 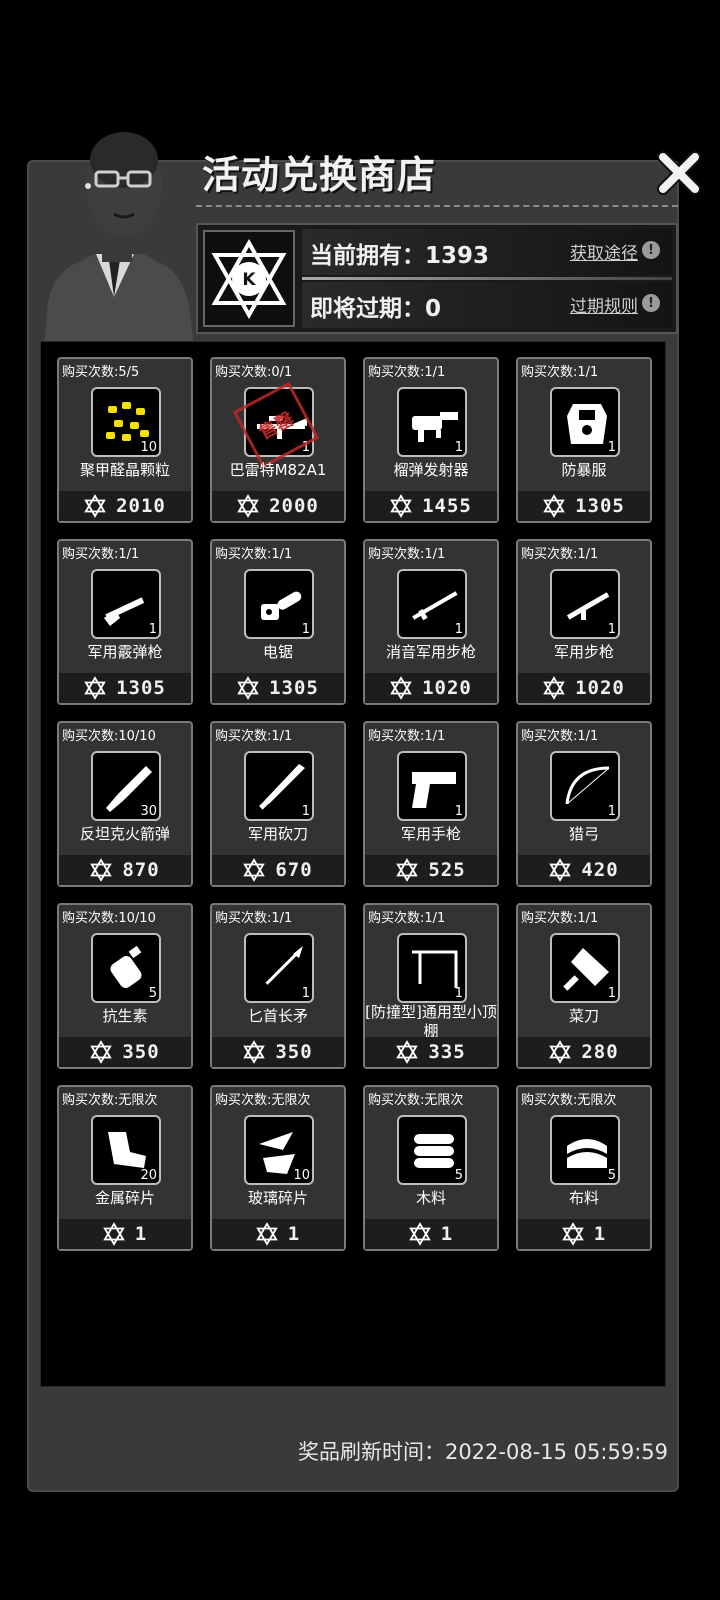 I want to click on price-value: 335, so click(x=447, y=1052).